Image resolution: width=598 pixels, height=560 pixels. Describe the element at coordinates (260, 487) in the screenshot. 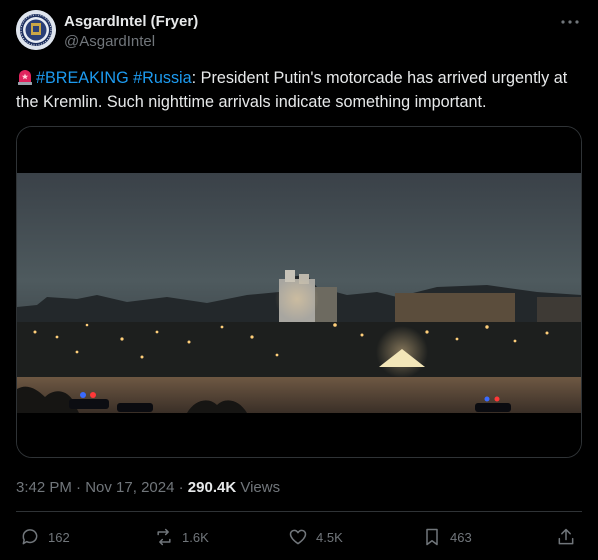

I see `views-label: Views` at that location.